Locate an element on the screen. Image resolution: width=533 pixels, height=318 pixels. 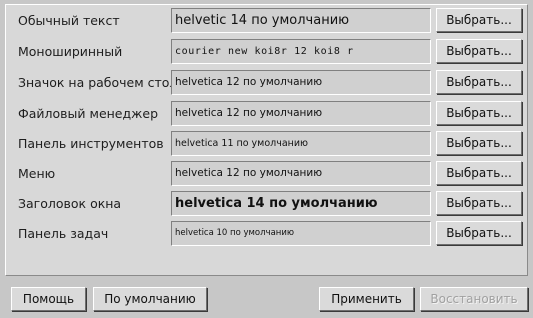
font-row-label: Панель задач is located at coordinates (63, 233).